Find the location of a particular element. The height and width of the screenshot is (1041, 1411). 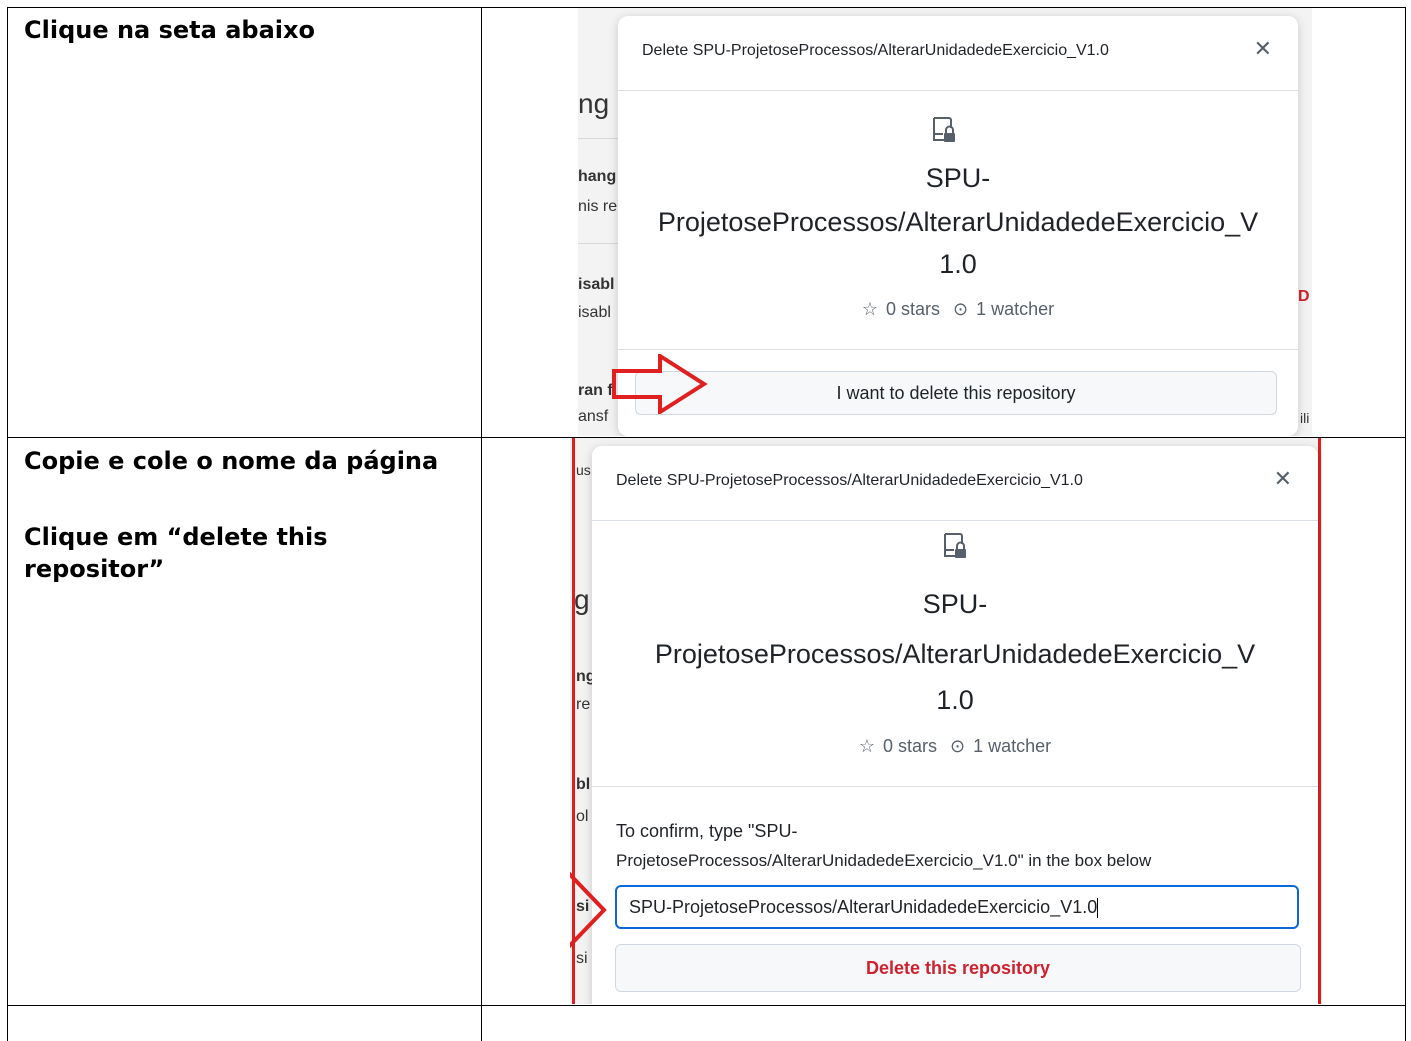

instruction-text: Clique em “delete this repositor” is located at coordinates (176, 553).